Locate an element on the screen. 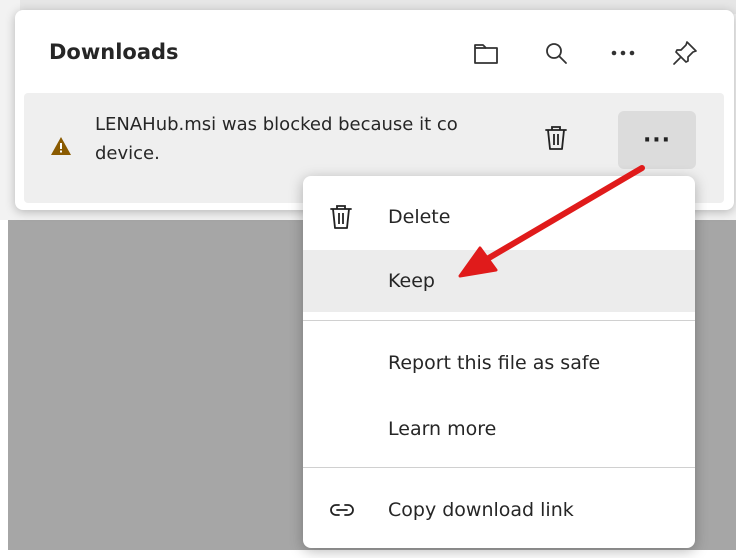  pin-downloads-button is located at coordinates (685, 53).